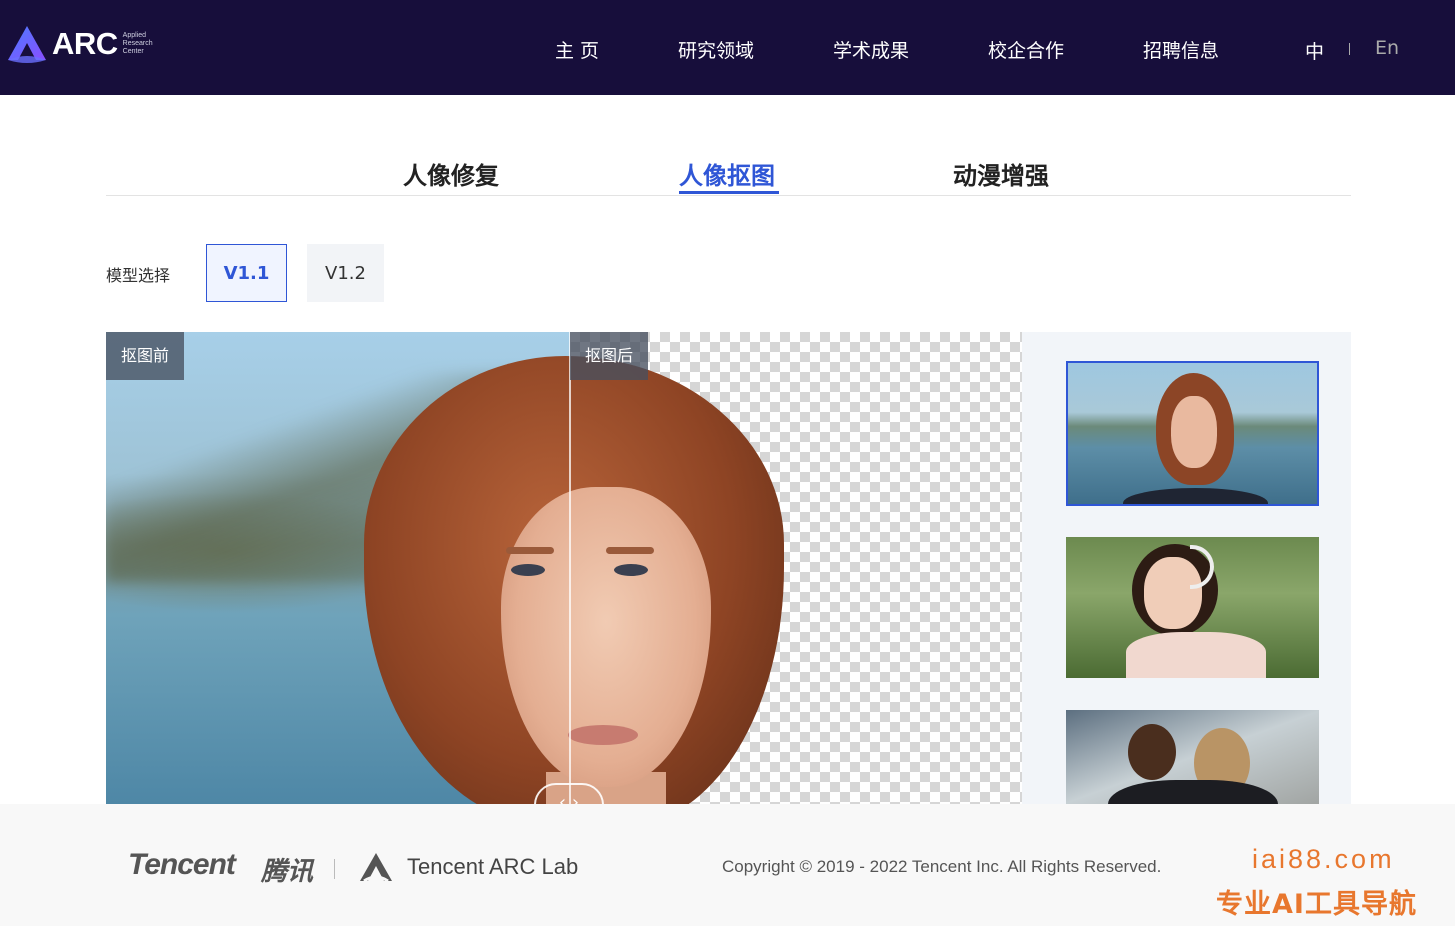 The image size is (1455, 926). Describe the element at coordinates (528, 570) in the screenshot. I see `subject-eye-left` at that location.